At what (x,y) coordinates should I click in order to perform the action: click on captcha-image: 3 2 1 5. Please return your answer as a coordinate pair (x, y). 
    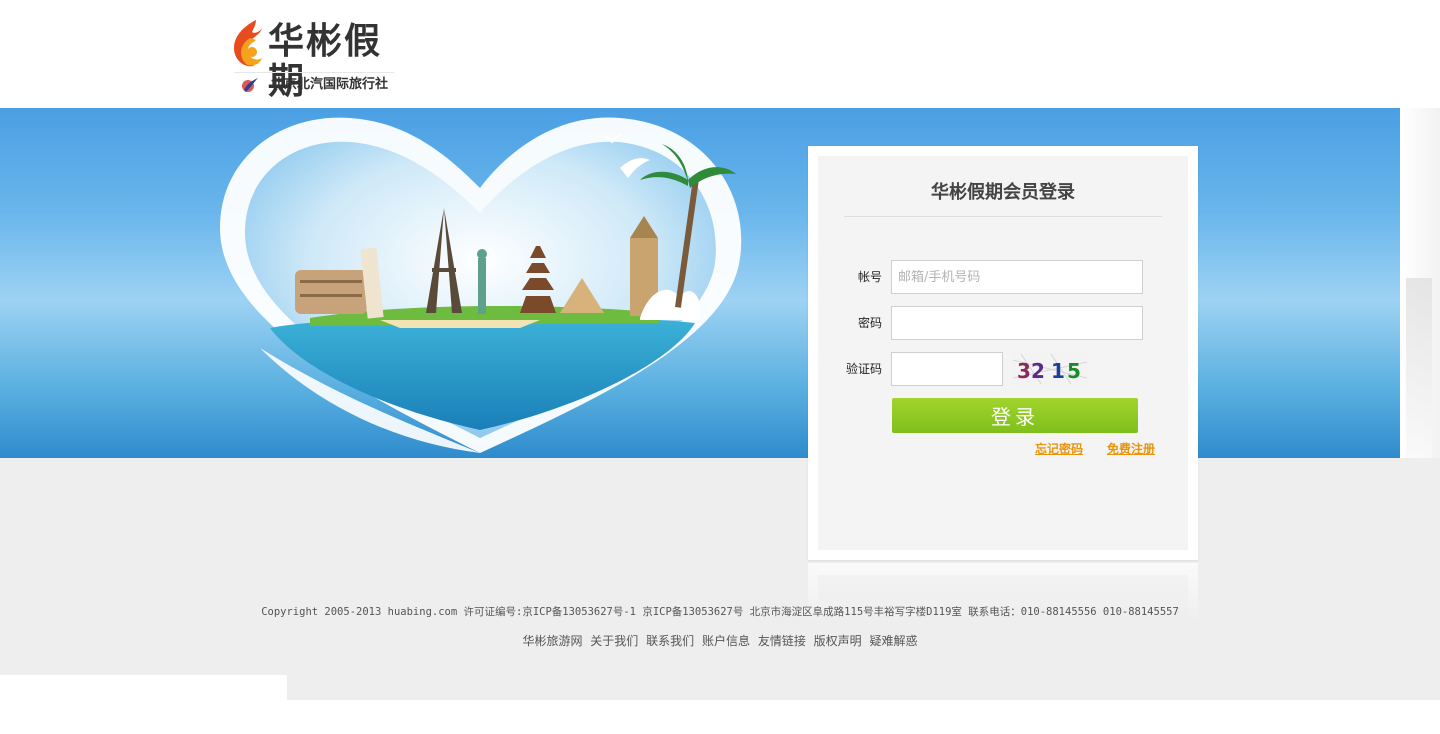
    Looking at the image, I should click on (1050, 369).